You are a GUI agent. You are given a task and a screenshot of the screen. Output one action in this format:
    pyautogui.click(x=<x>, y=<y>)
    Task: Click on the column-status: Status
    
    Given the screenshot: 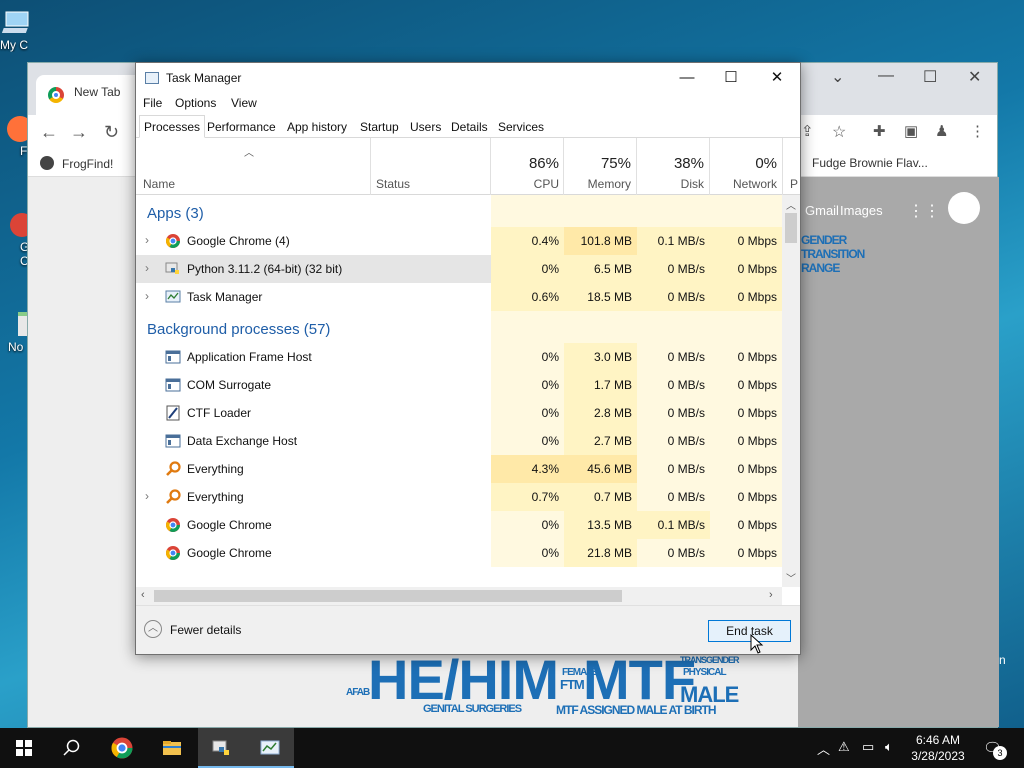 What is the action you would take?
    pyautogui.click(x=393, y=184)
    